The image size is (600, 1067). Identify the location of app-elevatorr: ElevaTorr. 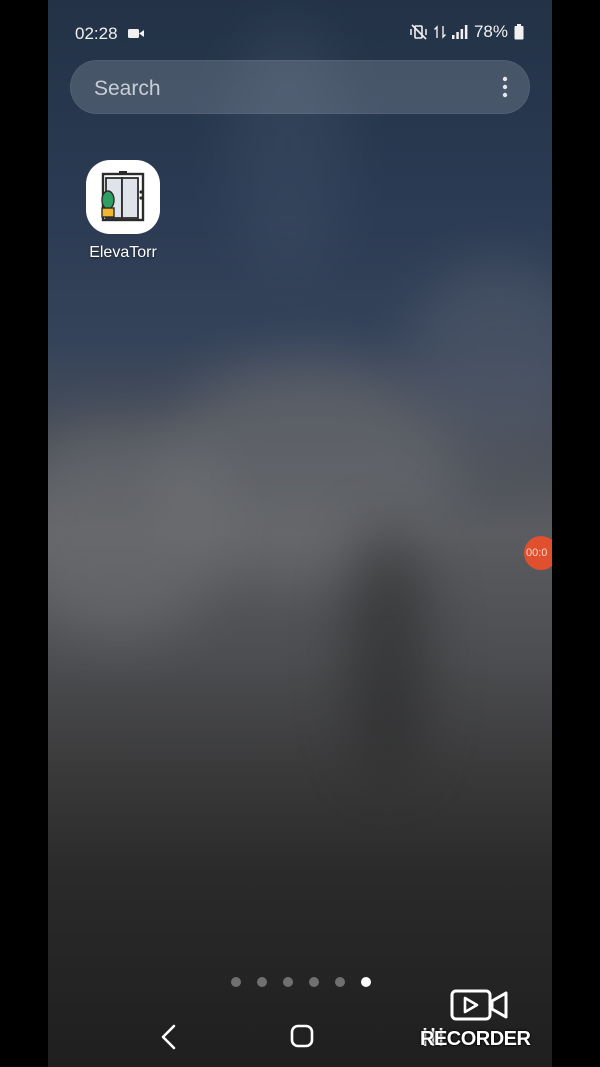
(123, 211).